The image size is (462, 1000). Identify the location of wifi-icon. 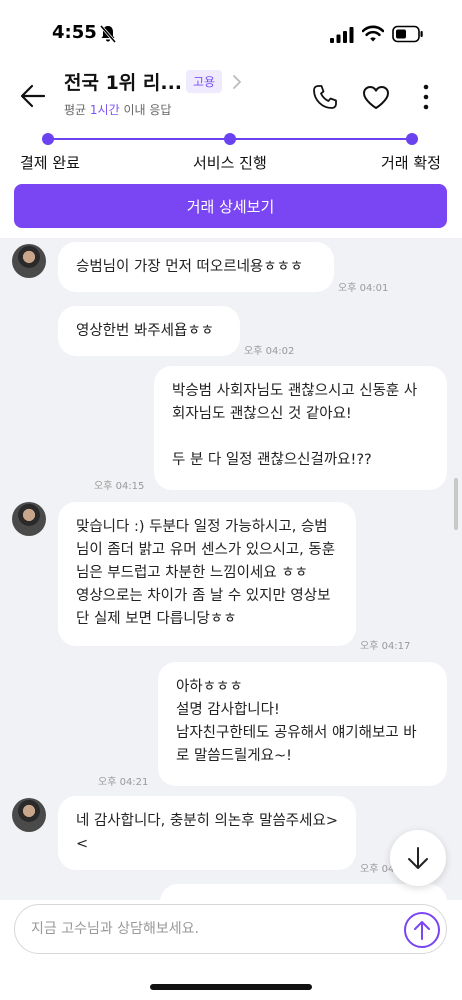
(373, 33).